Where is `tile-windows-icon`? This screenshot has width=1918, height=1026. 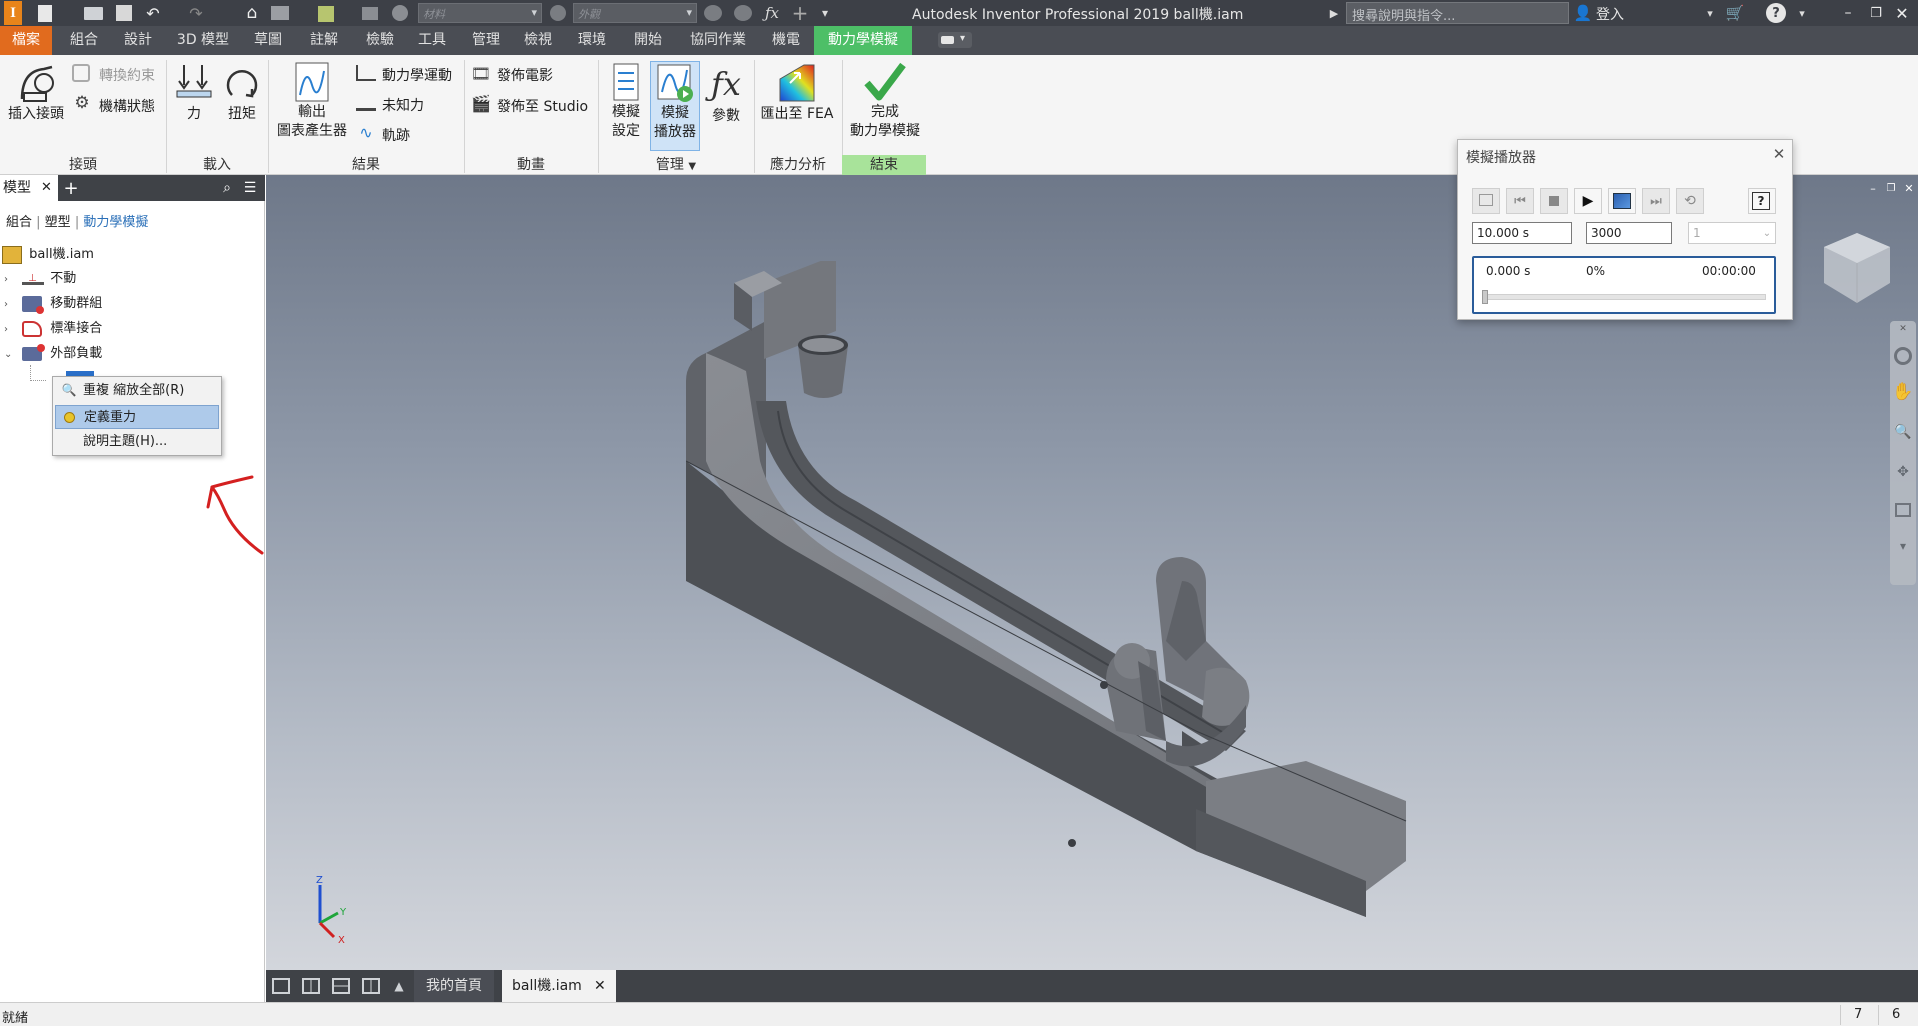 tile-windows-icon is located at coordinates (311, 986).